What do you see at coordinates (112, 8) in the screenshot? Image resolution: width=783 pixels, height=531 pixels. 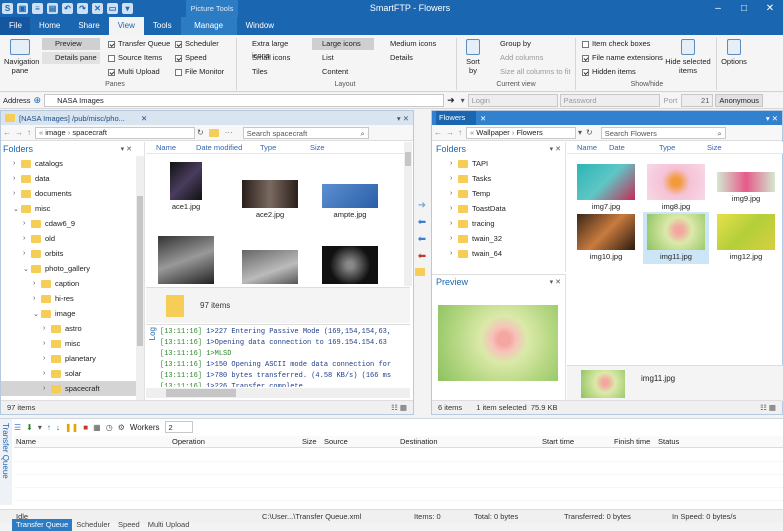 I see `rename-icon: ▭` at bounding box center [112, 8].